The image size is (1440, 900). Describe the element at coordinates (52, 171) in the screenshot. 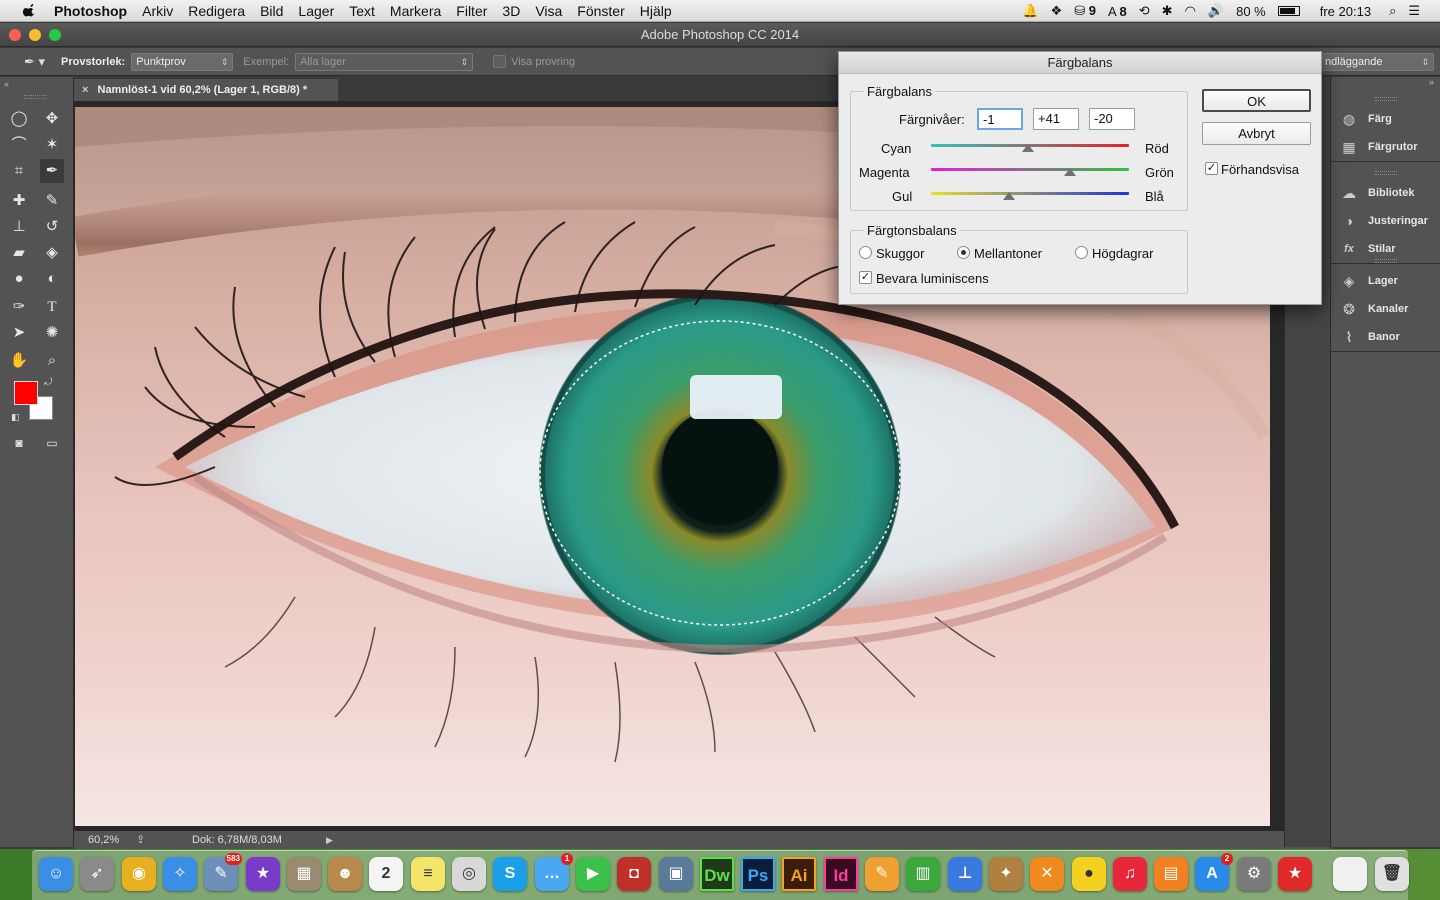

I see `eyedropper-tool-icon: ✒` at that location.